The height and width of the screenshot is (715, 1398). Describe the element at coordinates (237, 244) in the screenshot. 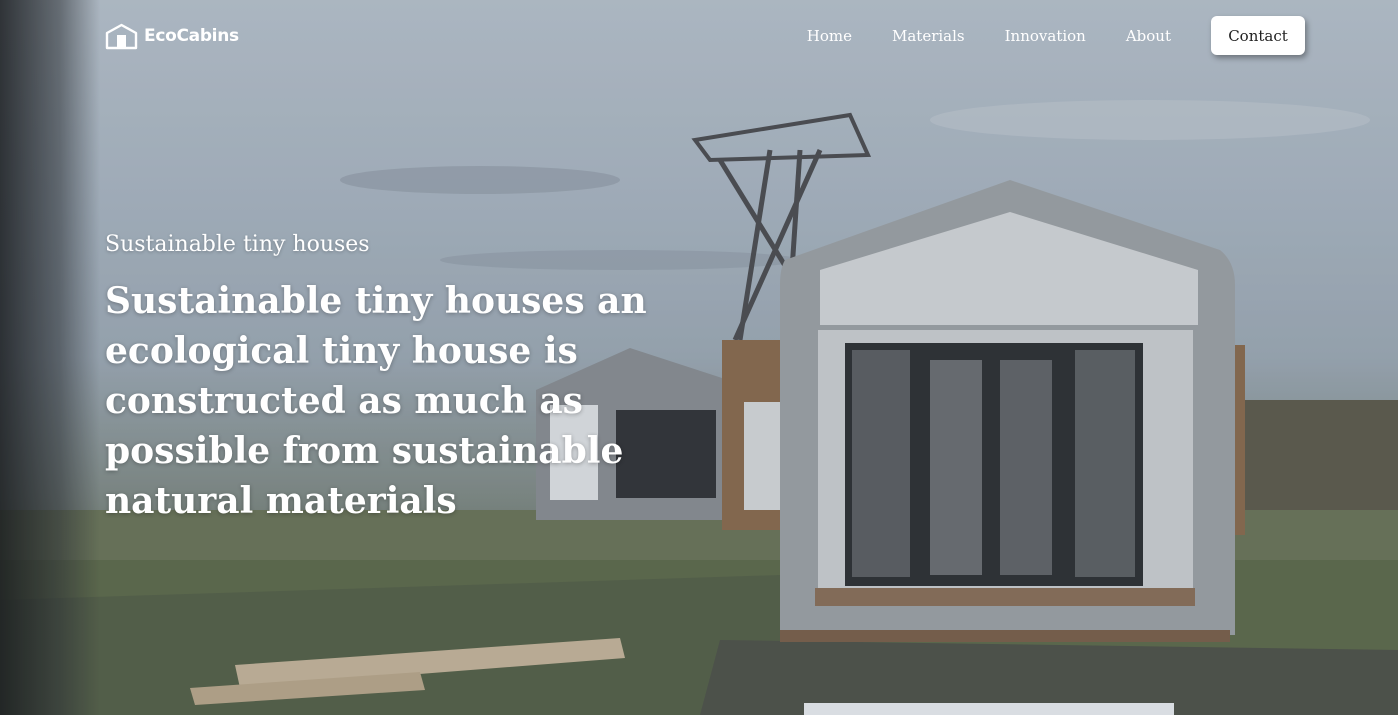

I see `hero-eyebrow: Sustainable tiny houses` at that location.